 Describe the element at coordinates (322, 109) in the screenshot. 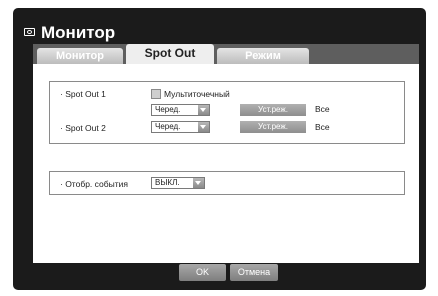

I see `spot-out-1-mode-value: Все` at that location.